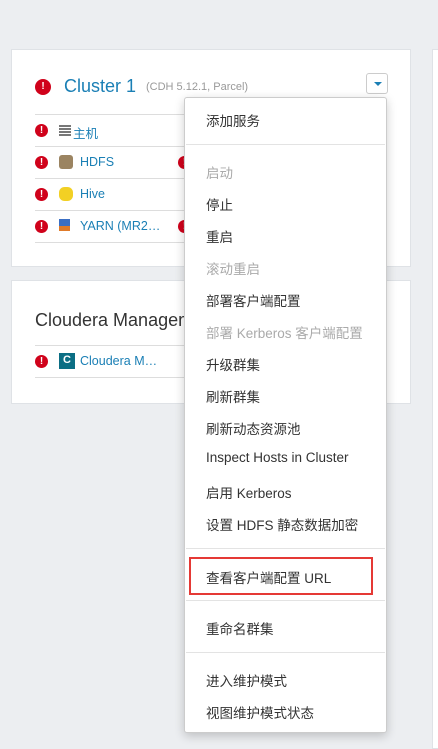 This screenshot has width=438, height=749. I want to click on adjacent-card, so click(435, 399).